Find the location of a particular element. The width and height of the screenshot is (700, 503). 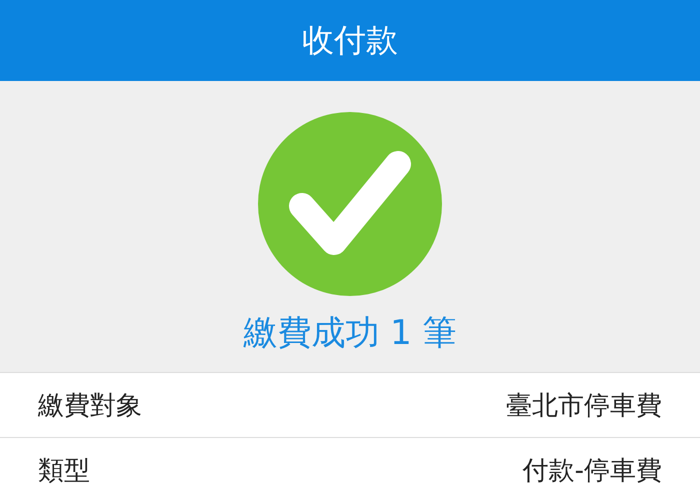

detail-value: 付款-停車費 is located at coordinates (592, 471).